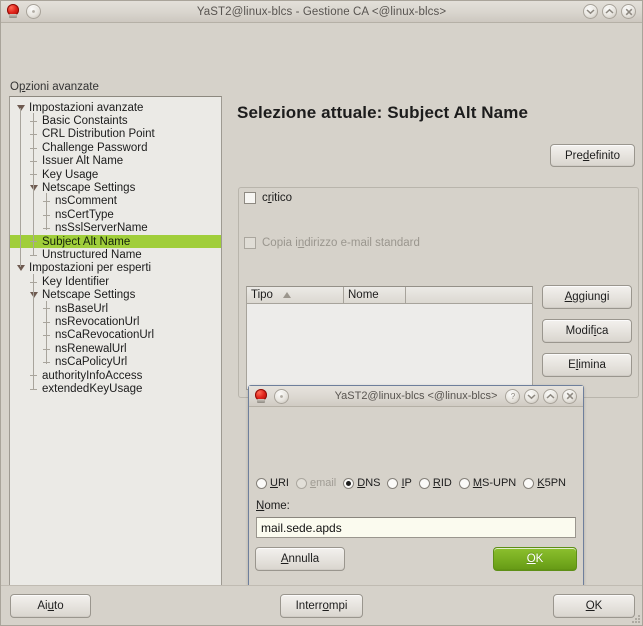 Image resolution: width=643 pixels, height=626 pixels. I want to click on table-header-row: Tipo Nome, so click(389, 295).